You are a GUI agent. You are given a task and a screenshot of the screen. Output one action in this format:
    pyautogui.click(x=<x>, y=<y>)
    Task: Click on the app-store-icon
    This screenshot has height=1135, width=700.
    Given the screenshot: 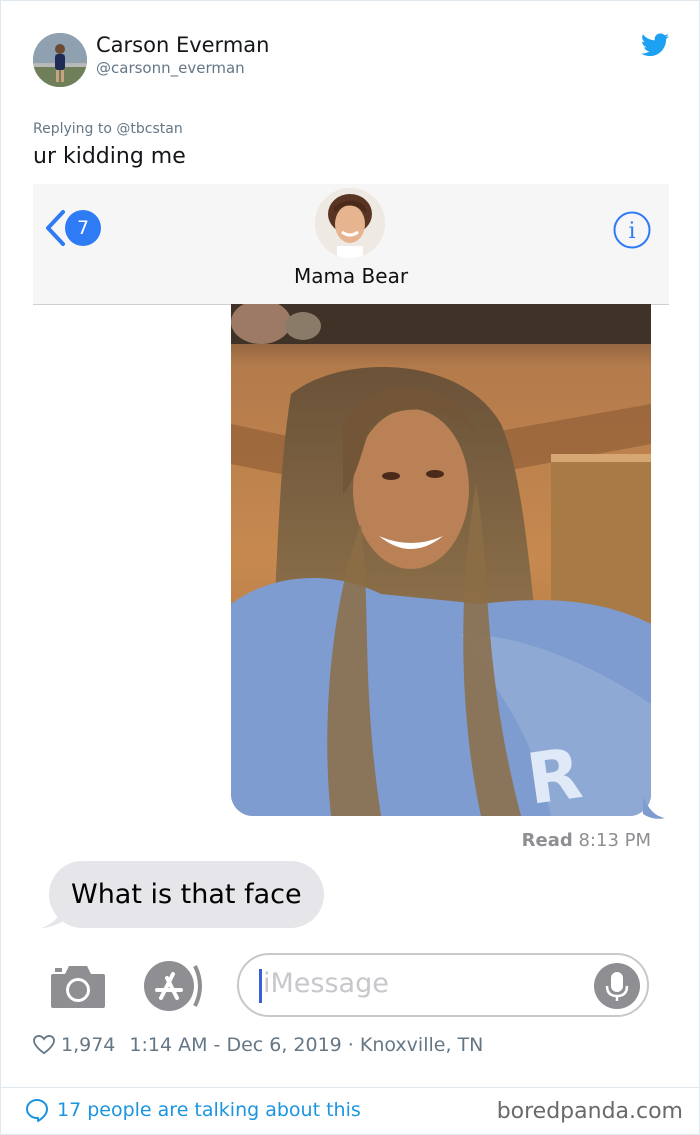 What is the action you would take?
    pyautogui.click(x=175, y=986)
    